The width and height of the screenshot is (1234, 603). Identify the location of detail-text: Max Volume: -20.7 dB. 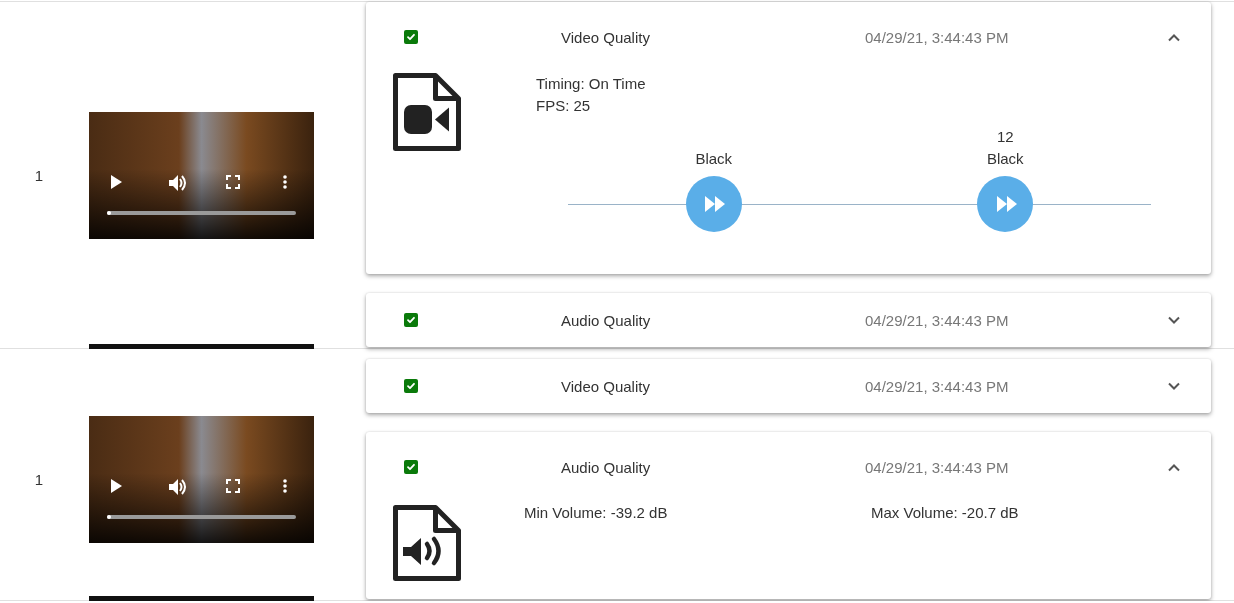
(945, 513).